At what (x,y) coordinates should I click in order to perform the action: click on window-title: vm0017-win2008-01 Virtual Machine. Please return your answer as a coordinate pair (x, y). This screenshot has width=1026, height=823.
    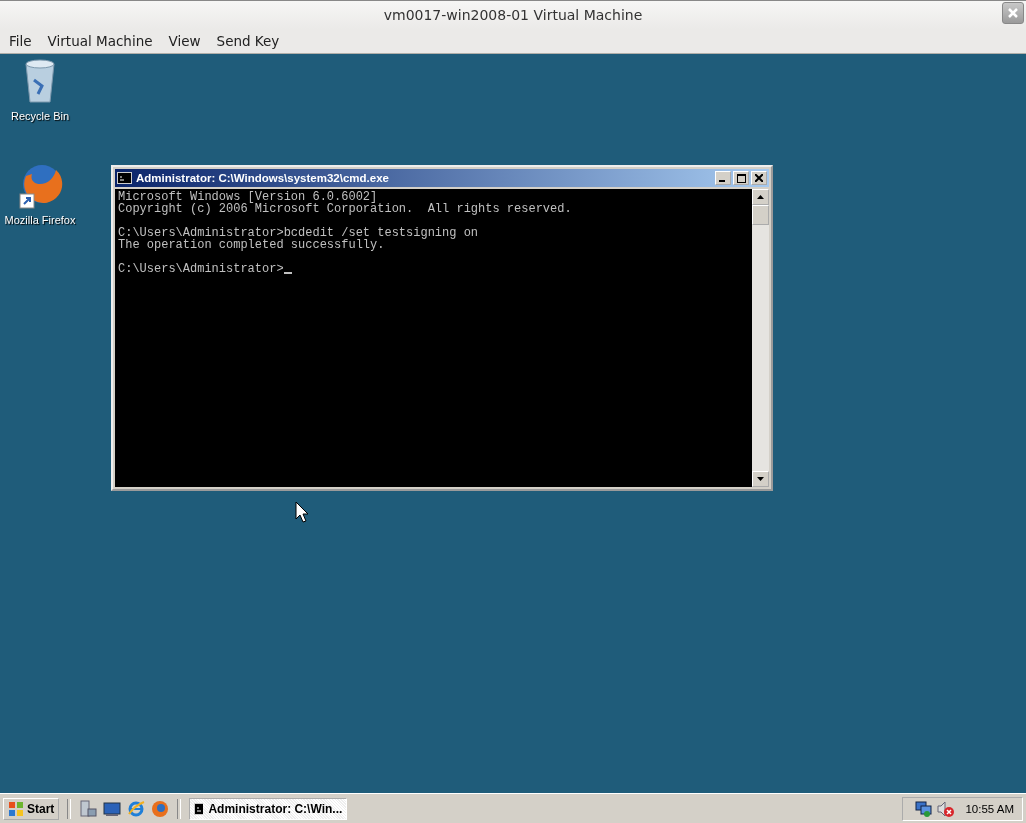
    Looking at the image, I should click on (513, 15).